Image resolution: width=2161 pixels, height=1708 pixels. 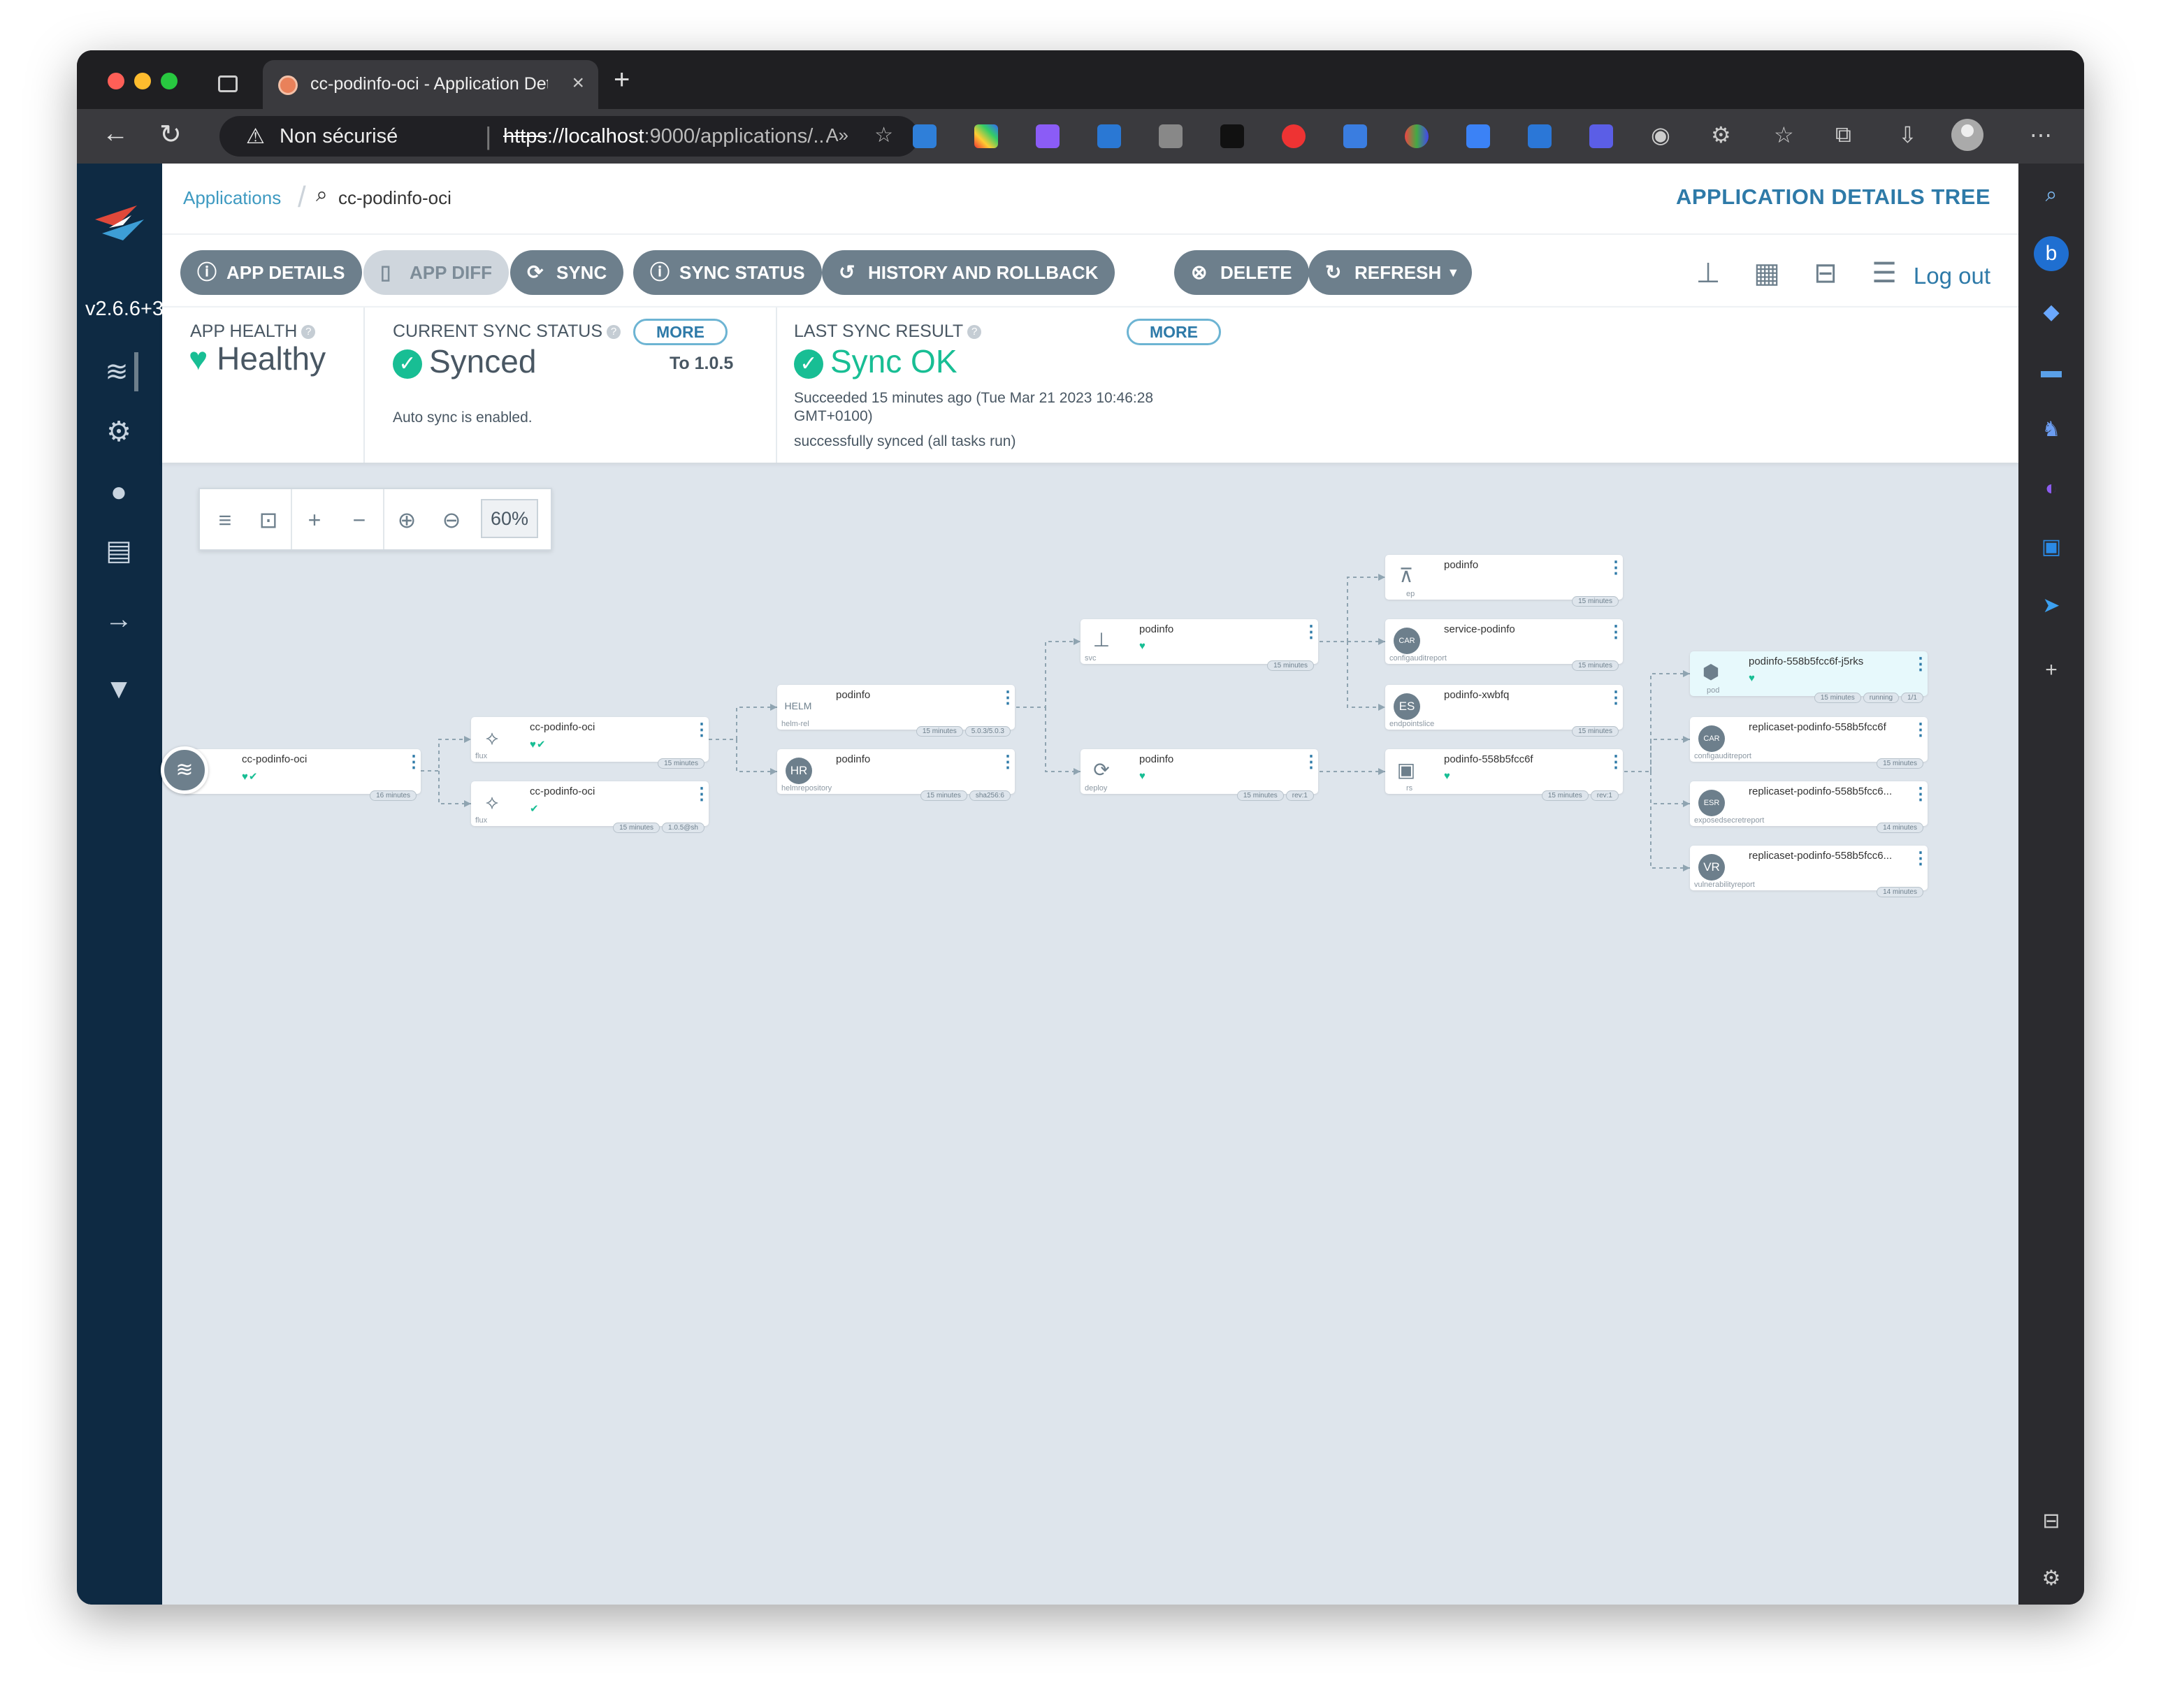 I want to click on new-tab-button: +, so click(x=622, y=80).